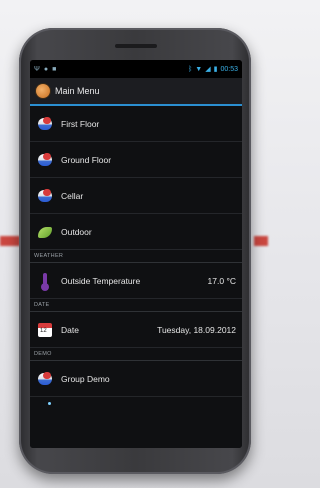  Describe the element at coordinates (136, 422) in the screenshot. I see `list-fade-overlay` at that location.